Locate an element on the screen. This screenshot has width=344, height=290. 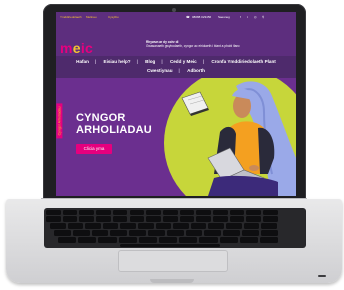
top-link: Melinau is located at coordinates (91, 17).